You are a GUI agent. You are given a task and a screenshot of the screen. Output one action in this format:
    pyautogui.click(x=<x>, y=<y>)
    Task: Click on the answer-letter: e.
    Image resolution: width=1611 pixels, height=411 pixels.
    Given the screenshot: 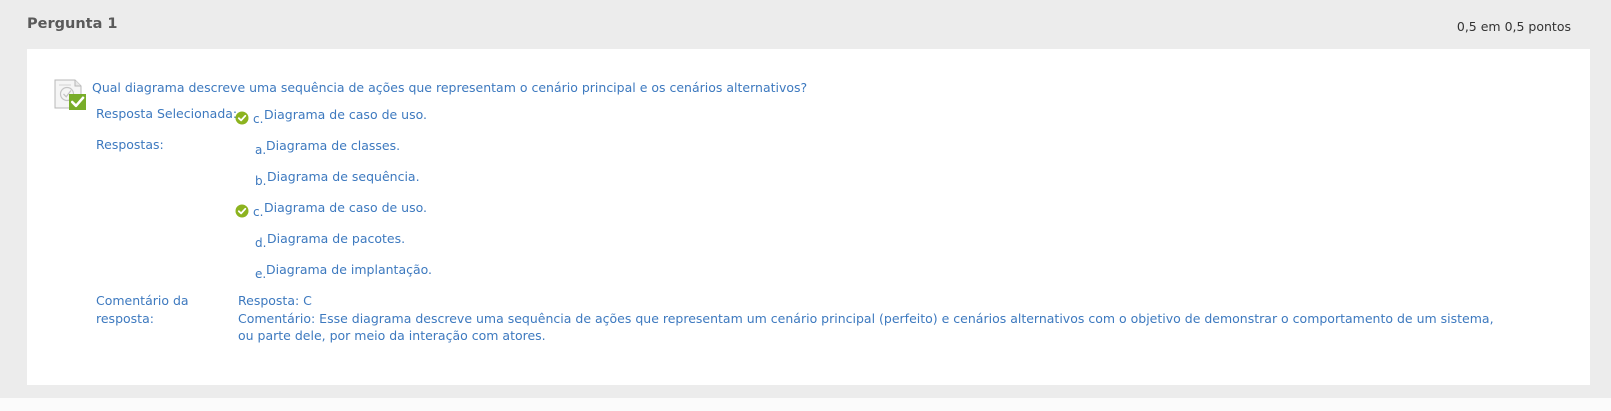 What is the action you would take?
    pyautogui.click(x=261, y=274)
    